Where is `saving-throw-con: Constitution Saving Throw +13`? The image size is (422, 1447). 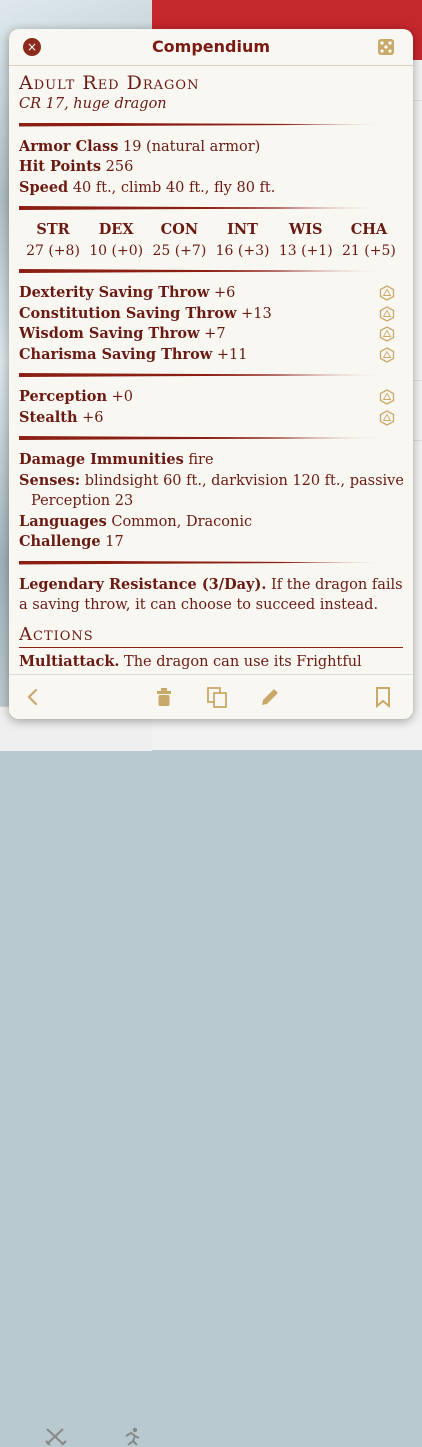
saving-throw-con: Constitution Saving Throw +13 is located at coordinates (211, 314).